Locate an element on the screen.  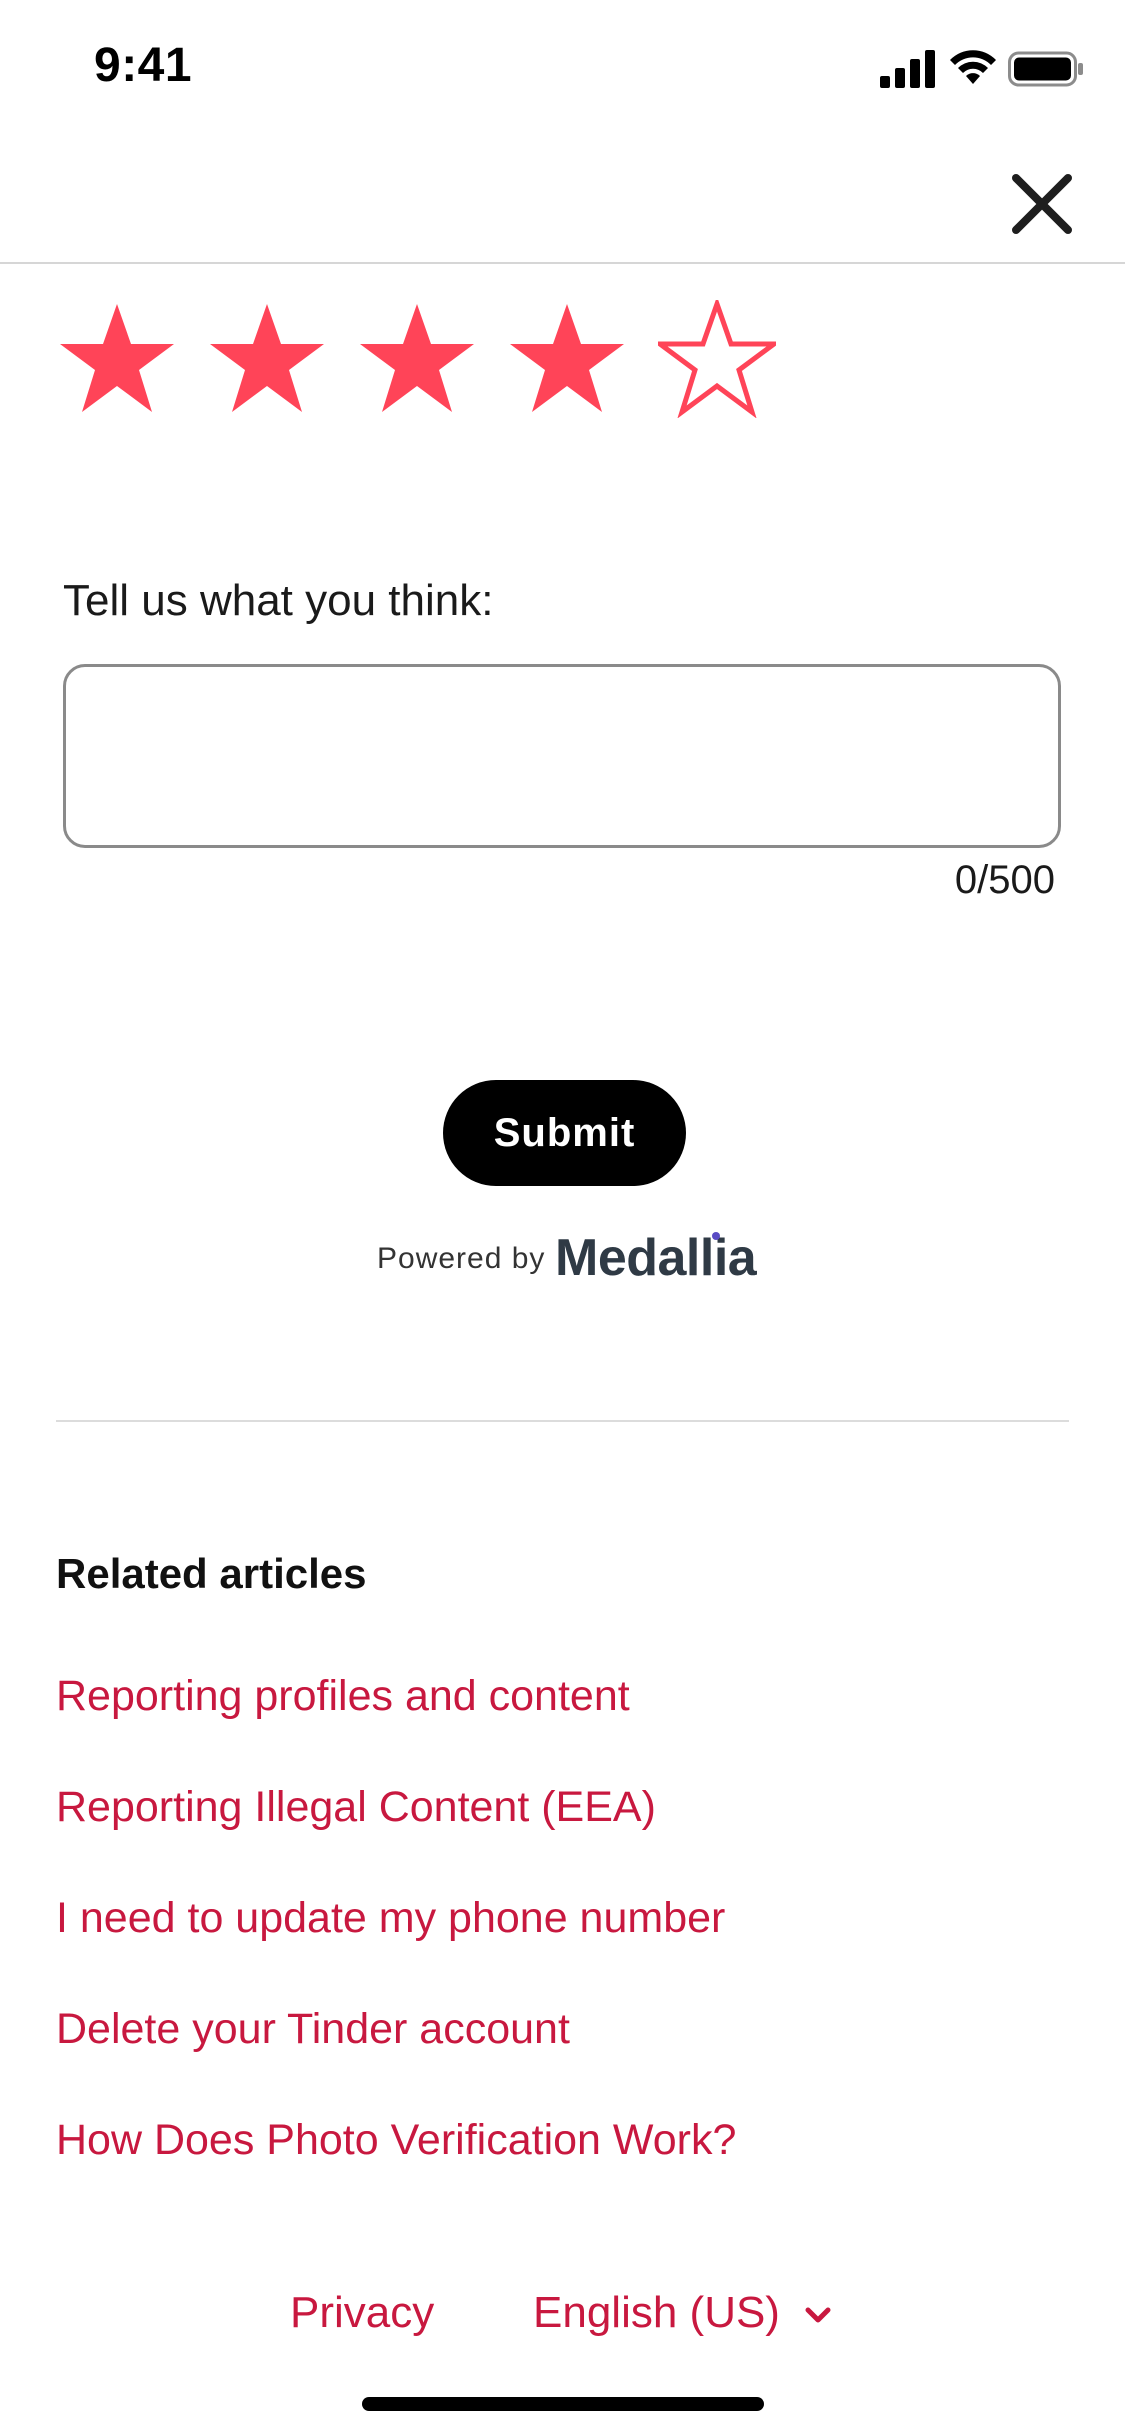
medallia-logo: Medallia is located at coordinates (656, 1258).